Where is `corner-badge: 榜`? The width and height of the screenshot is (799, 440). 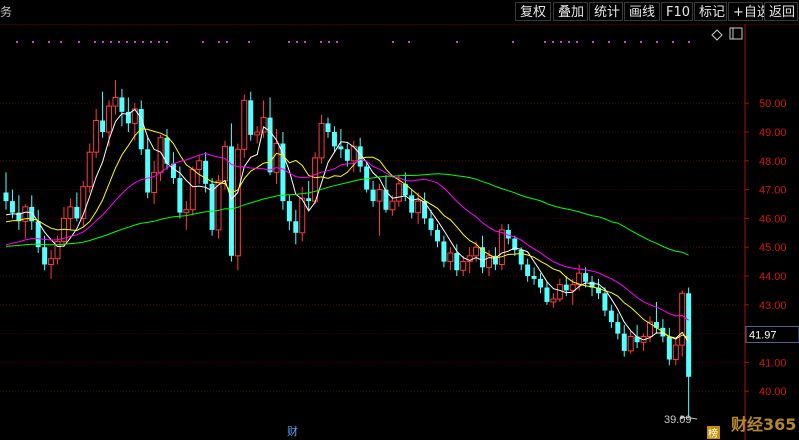 corner-badge: 榜 is located at coordinates (713, 433).